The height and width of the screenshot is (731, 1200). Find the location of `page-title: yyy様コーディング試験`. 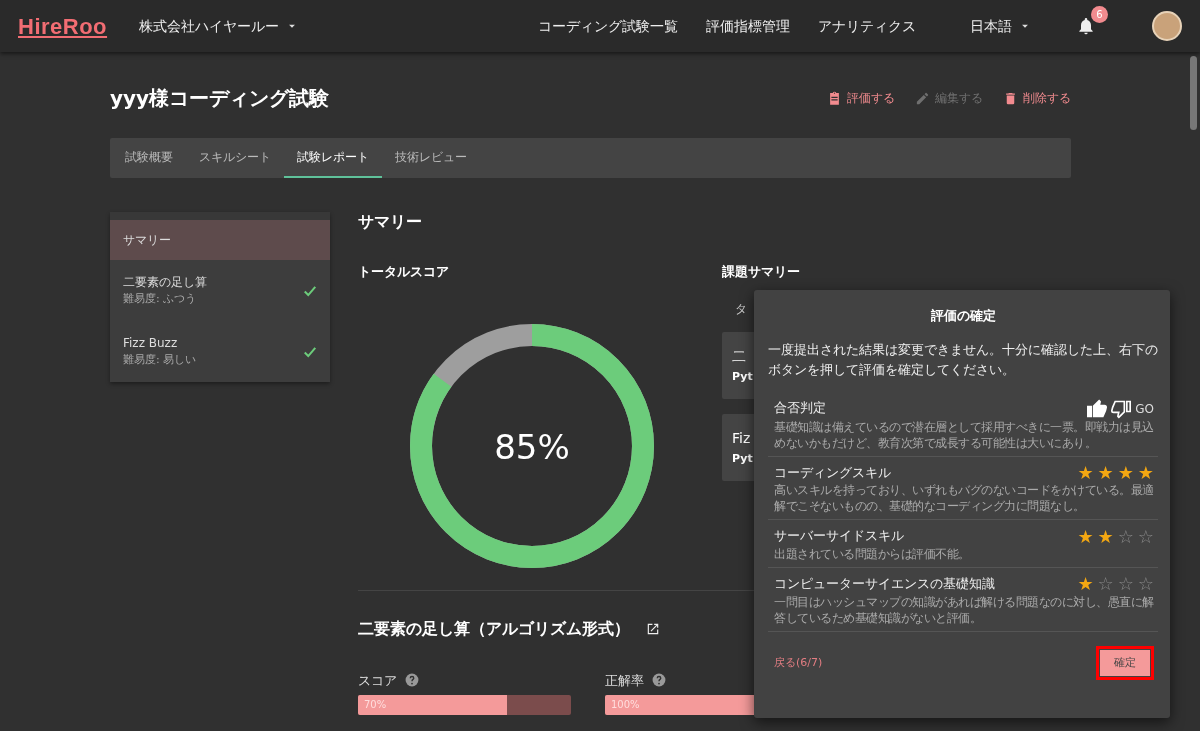

page-title: yyy様コーディング試験 is located at coordinates (220, 98).